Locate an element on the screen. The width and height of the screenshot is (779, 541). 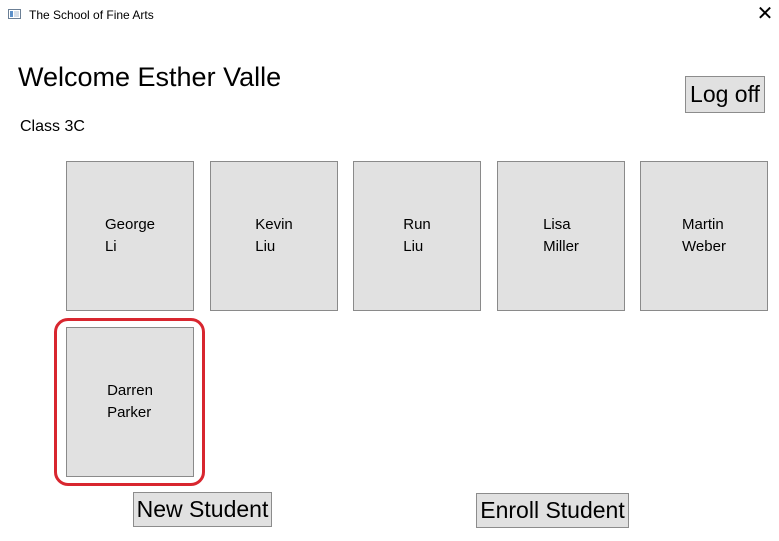
title-bar: The School of Fine Arts ✕ is located at coordinates (389, 15).